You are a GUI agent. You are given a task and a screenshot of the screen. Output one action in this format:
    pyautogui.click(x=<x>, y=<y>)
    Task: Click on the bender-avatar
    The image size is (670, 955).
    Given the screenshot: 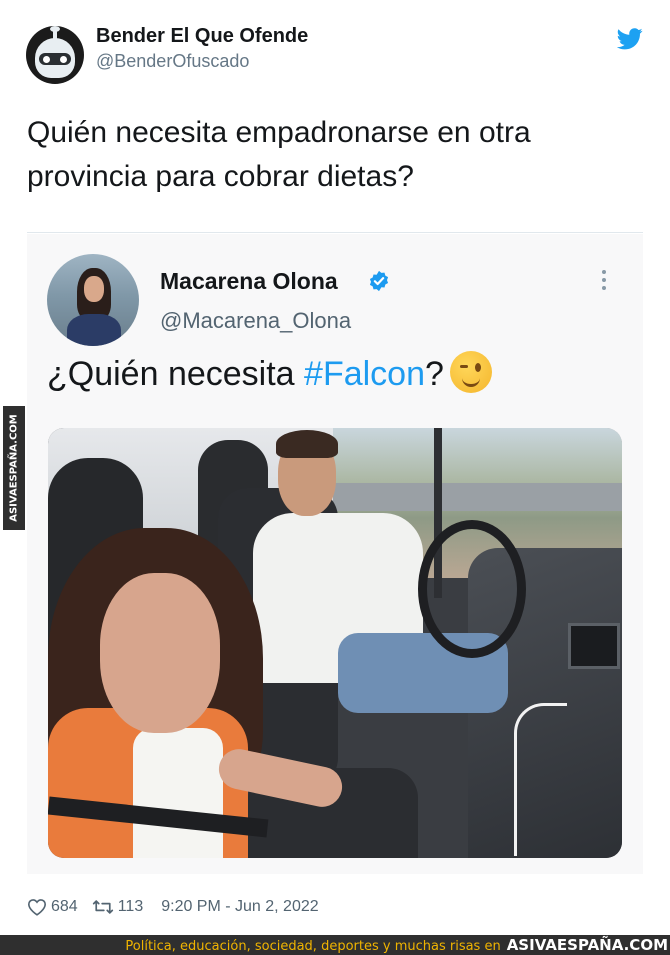 What is the action you would take?
    pyautogui.click(x=55, y=55)
    